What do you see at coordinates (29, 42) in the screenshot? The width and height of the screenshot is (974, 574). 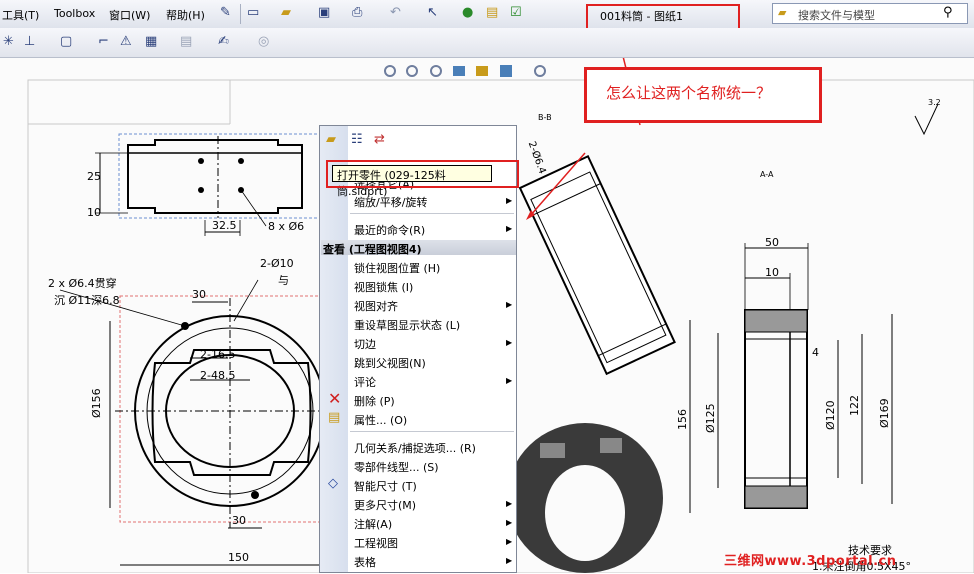 I see `dimension-icon: ⊥` at bounding box center [29, 42].